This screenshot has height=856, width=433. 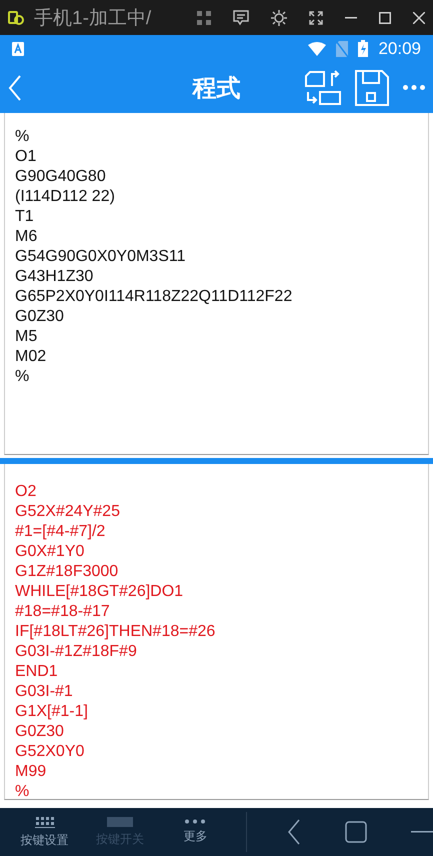 I want to click on code-line: O2, so click(x=26, y=492).